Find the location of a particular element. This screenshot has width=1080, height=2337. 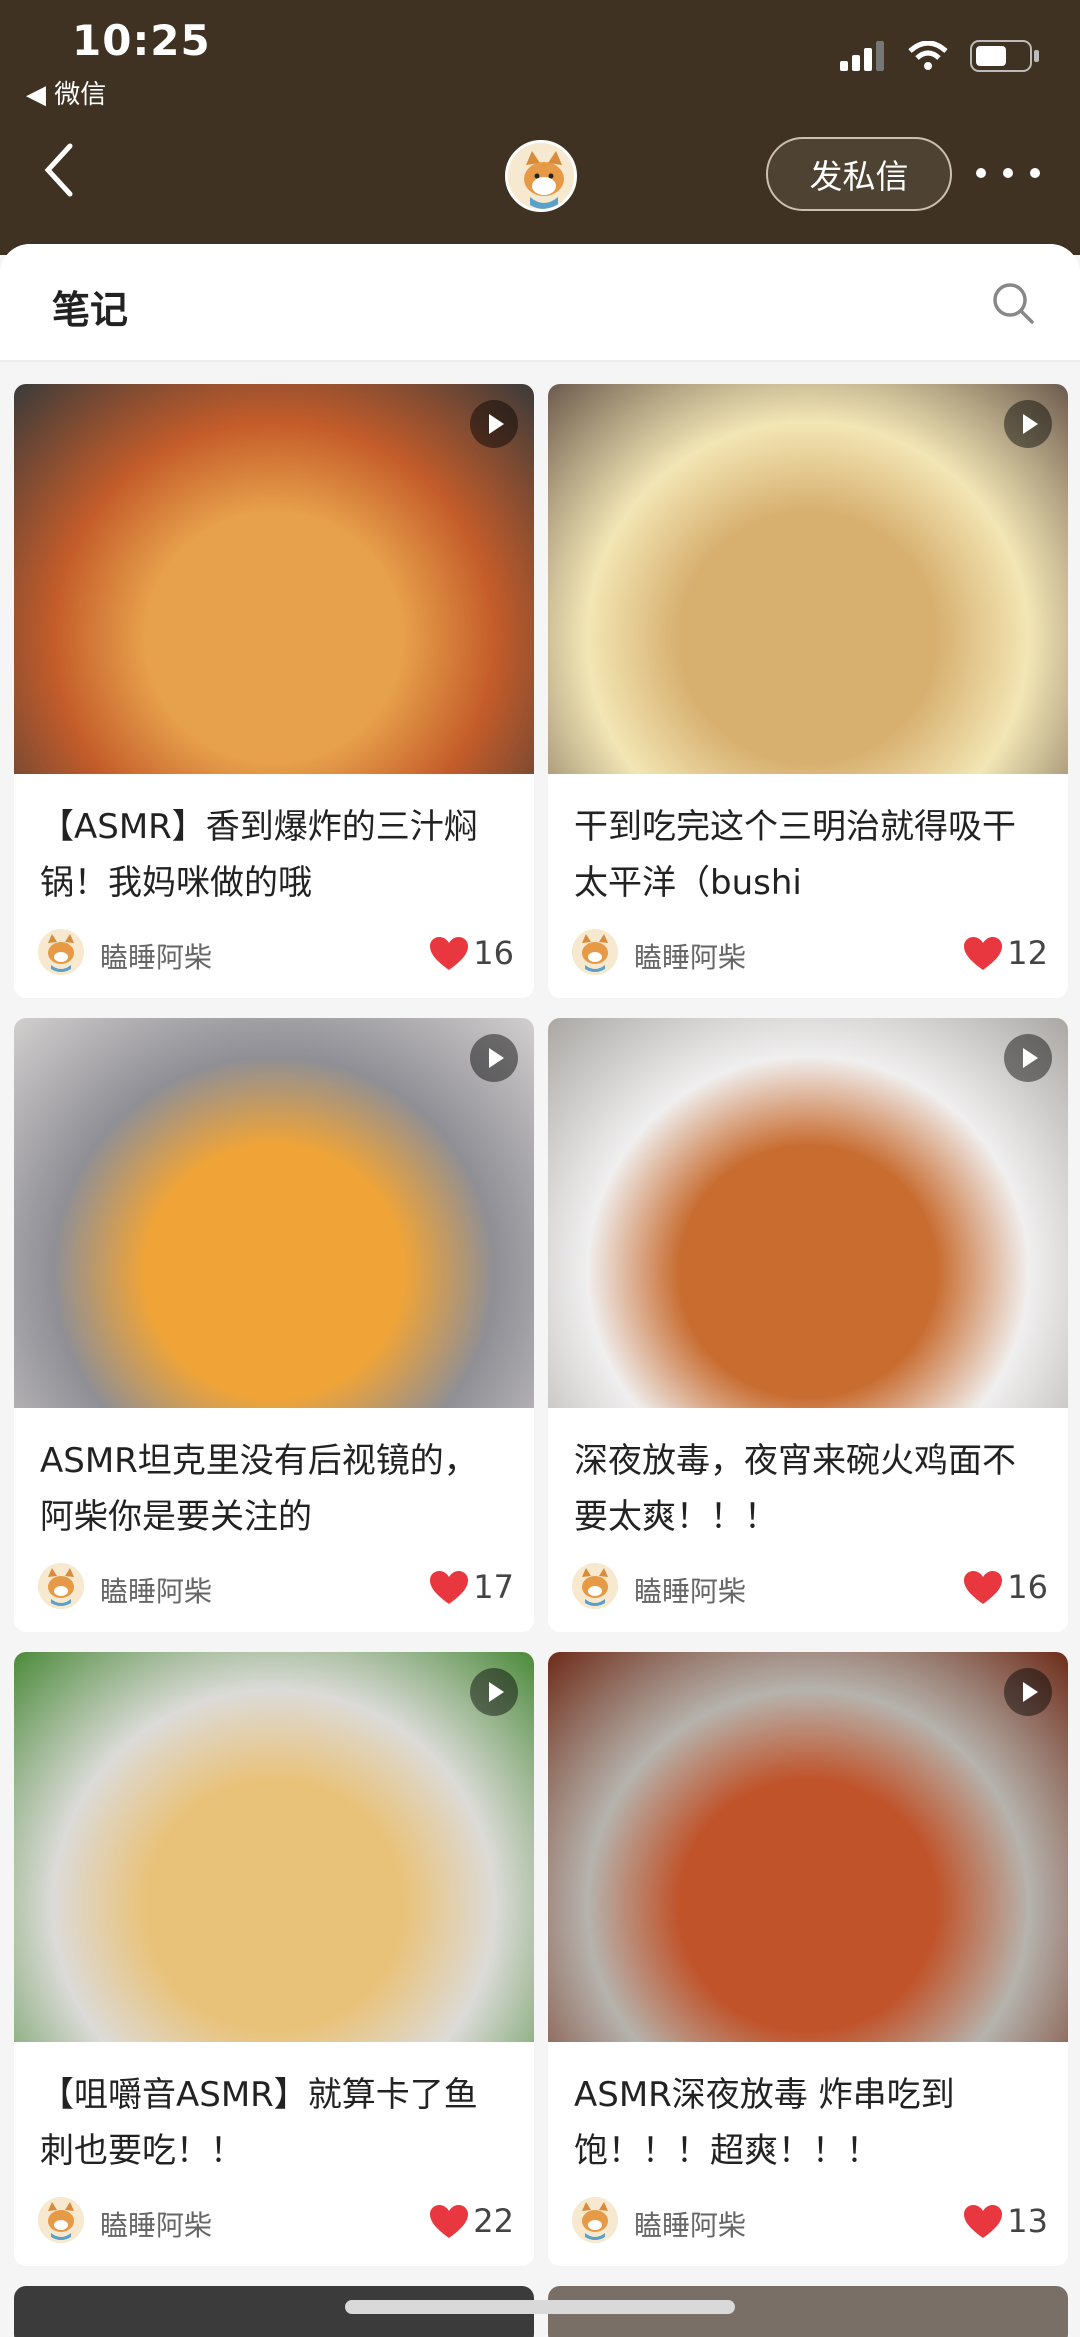

note-card: 【ASMR】香到爆炸的三汁焖锅！我妈咪做的哦 瞌睡阿柴 16 is located at coordinates (274, 691).